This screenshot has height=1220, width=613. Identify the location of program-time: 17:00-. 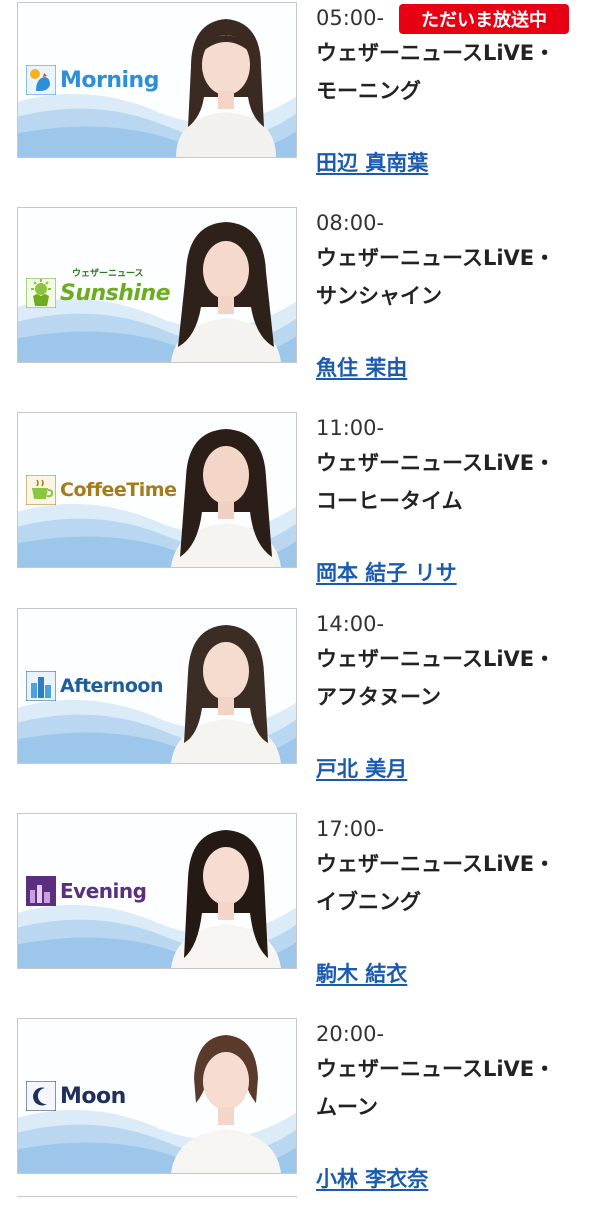
(350, 829).